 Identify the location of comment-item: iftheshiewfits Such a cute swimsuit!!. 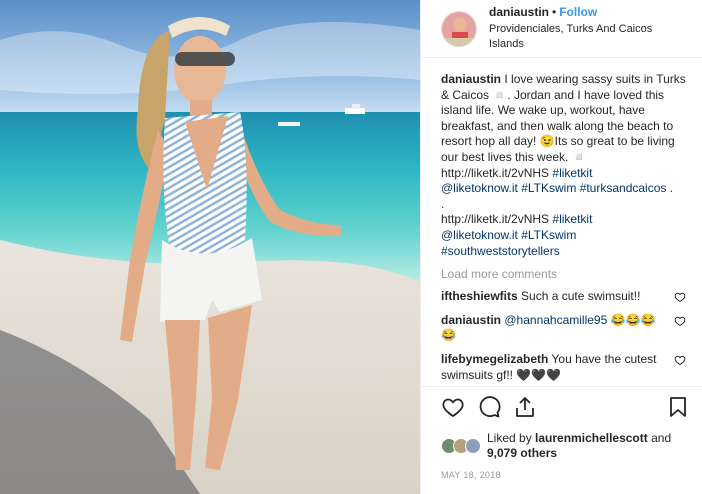
(563, 297).